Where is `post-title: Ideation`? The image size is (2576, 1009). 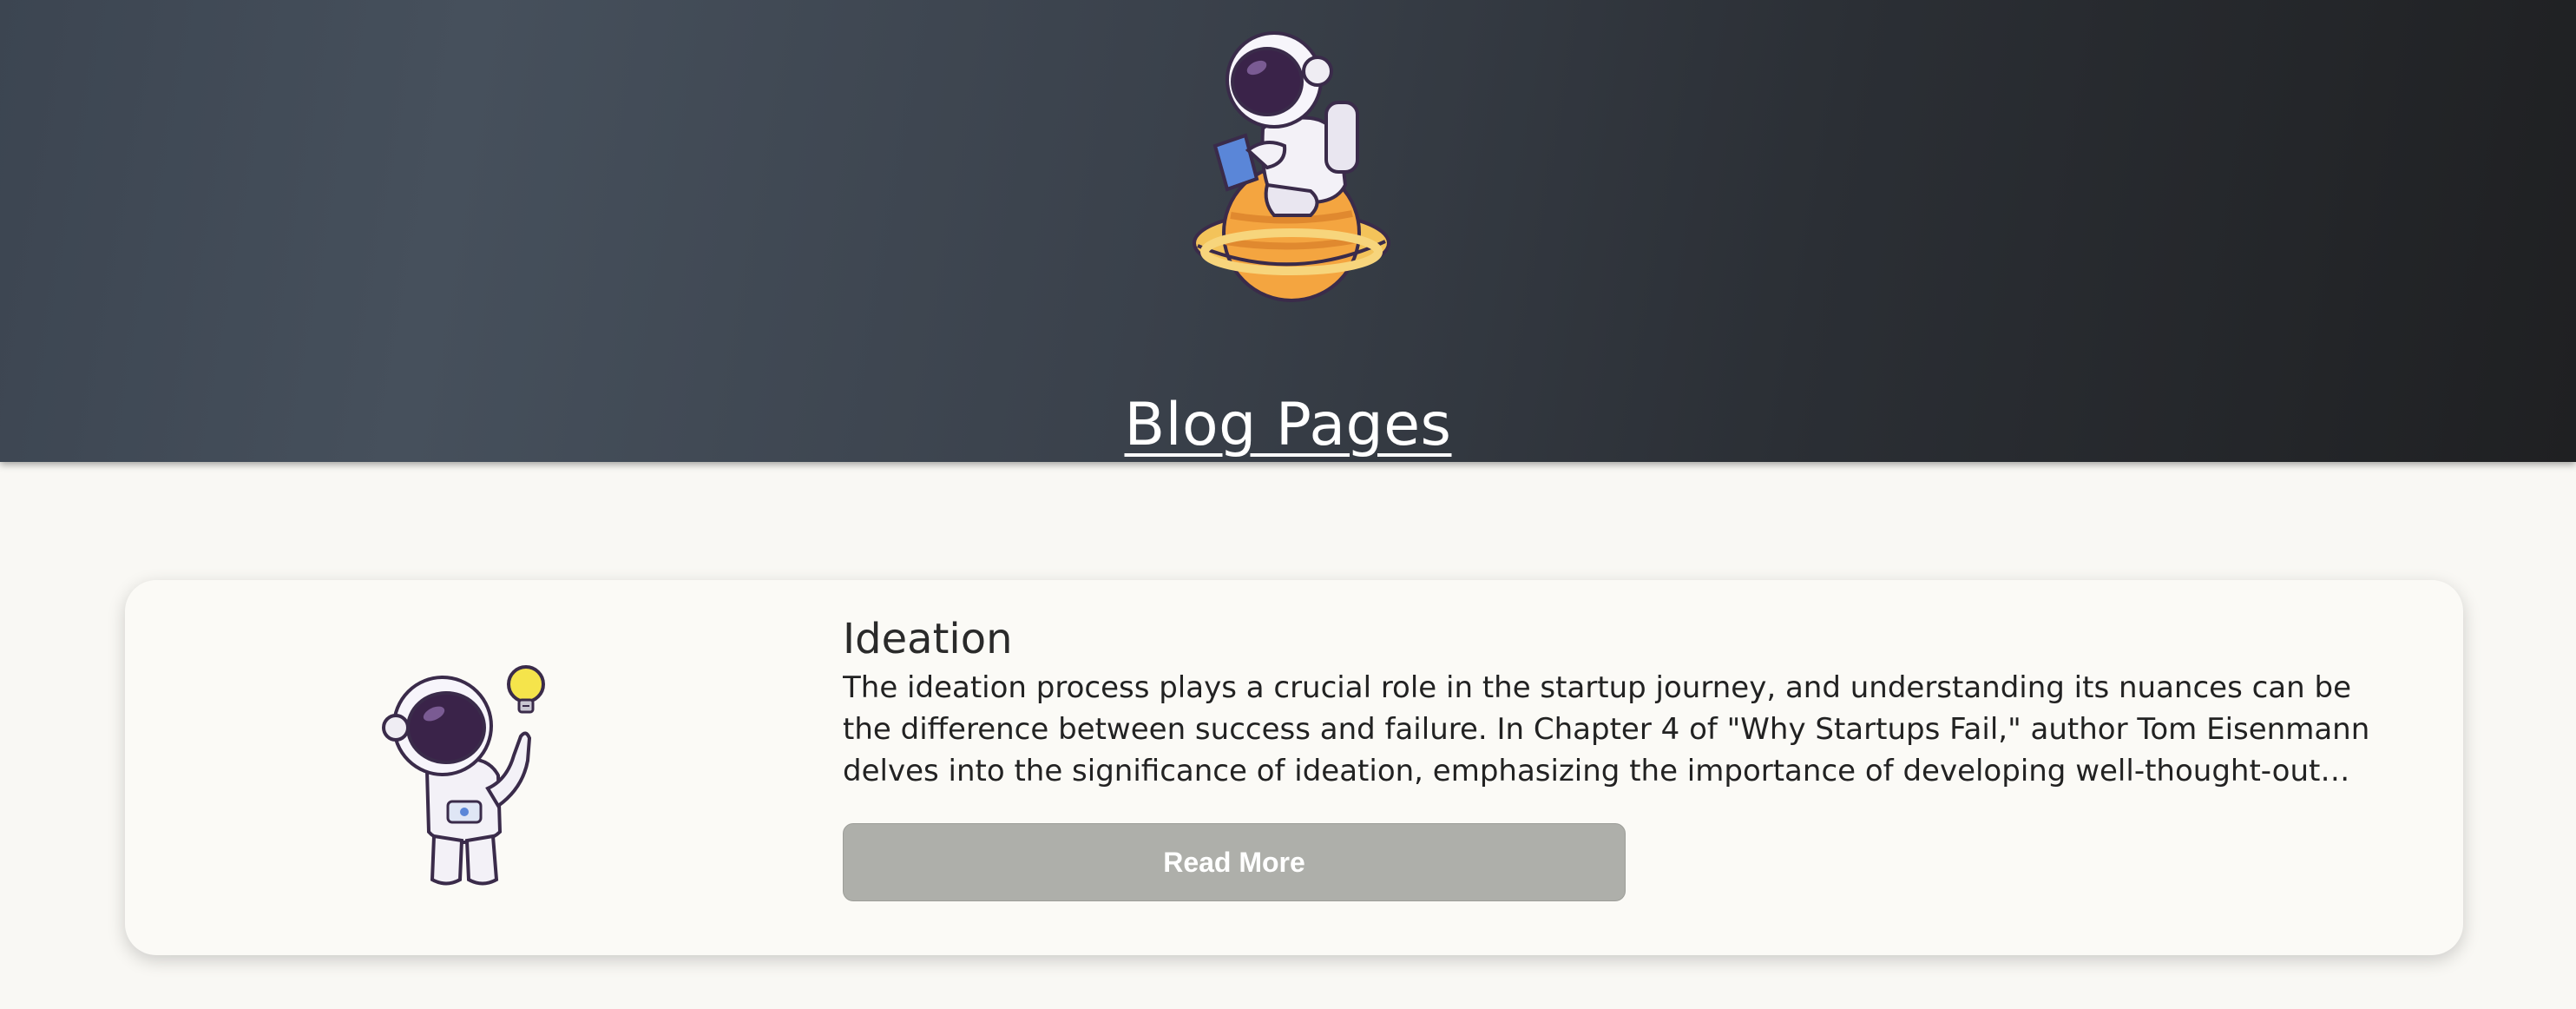 post-title: Ideation is located at coordinates (928, 639).